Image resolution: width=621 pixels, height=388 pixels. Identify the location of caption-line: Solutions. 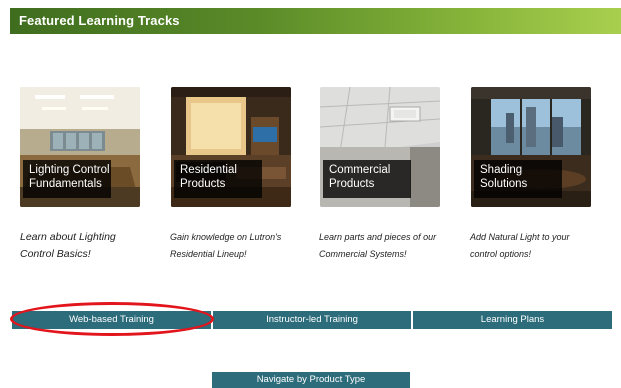
(504, 183).